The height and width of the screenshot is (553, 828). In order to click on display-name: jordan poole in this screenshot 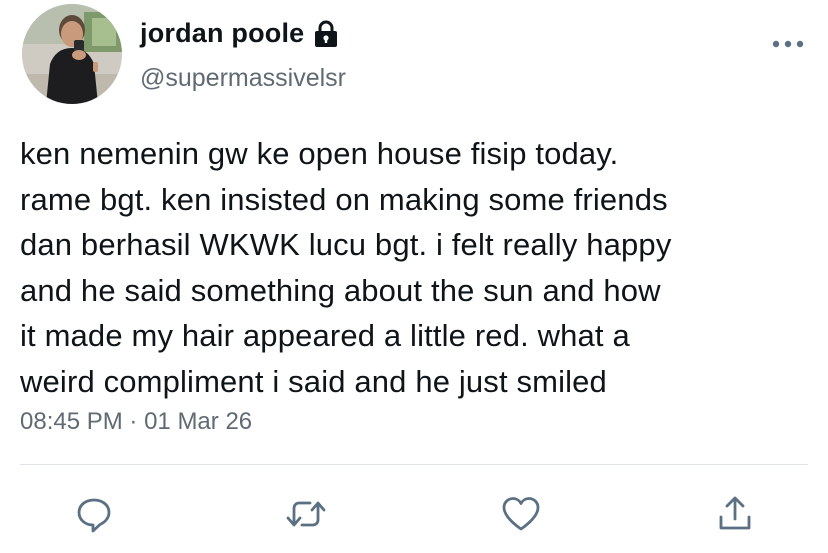, I will do `click(222, 33)`.